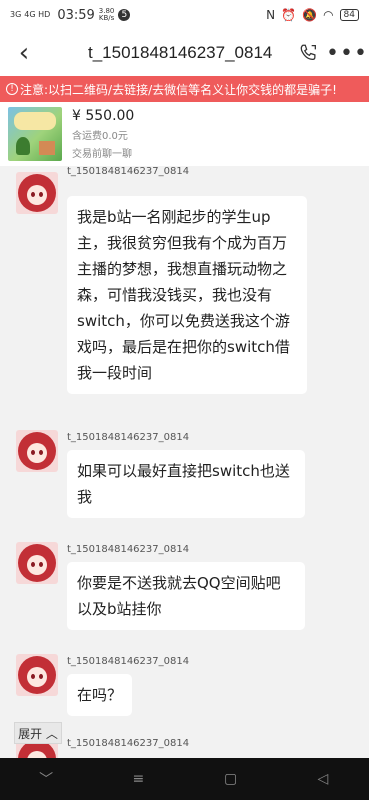  What do you see at coordinates (138, 779) in the screenshot?
I see `nav-menu-icon: ≡` at bounding box center [138, 779].